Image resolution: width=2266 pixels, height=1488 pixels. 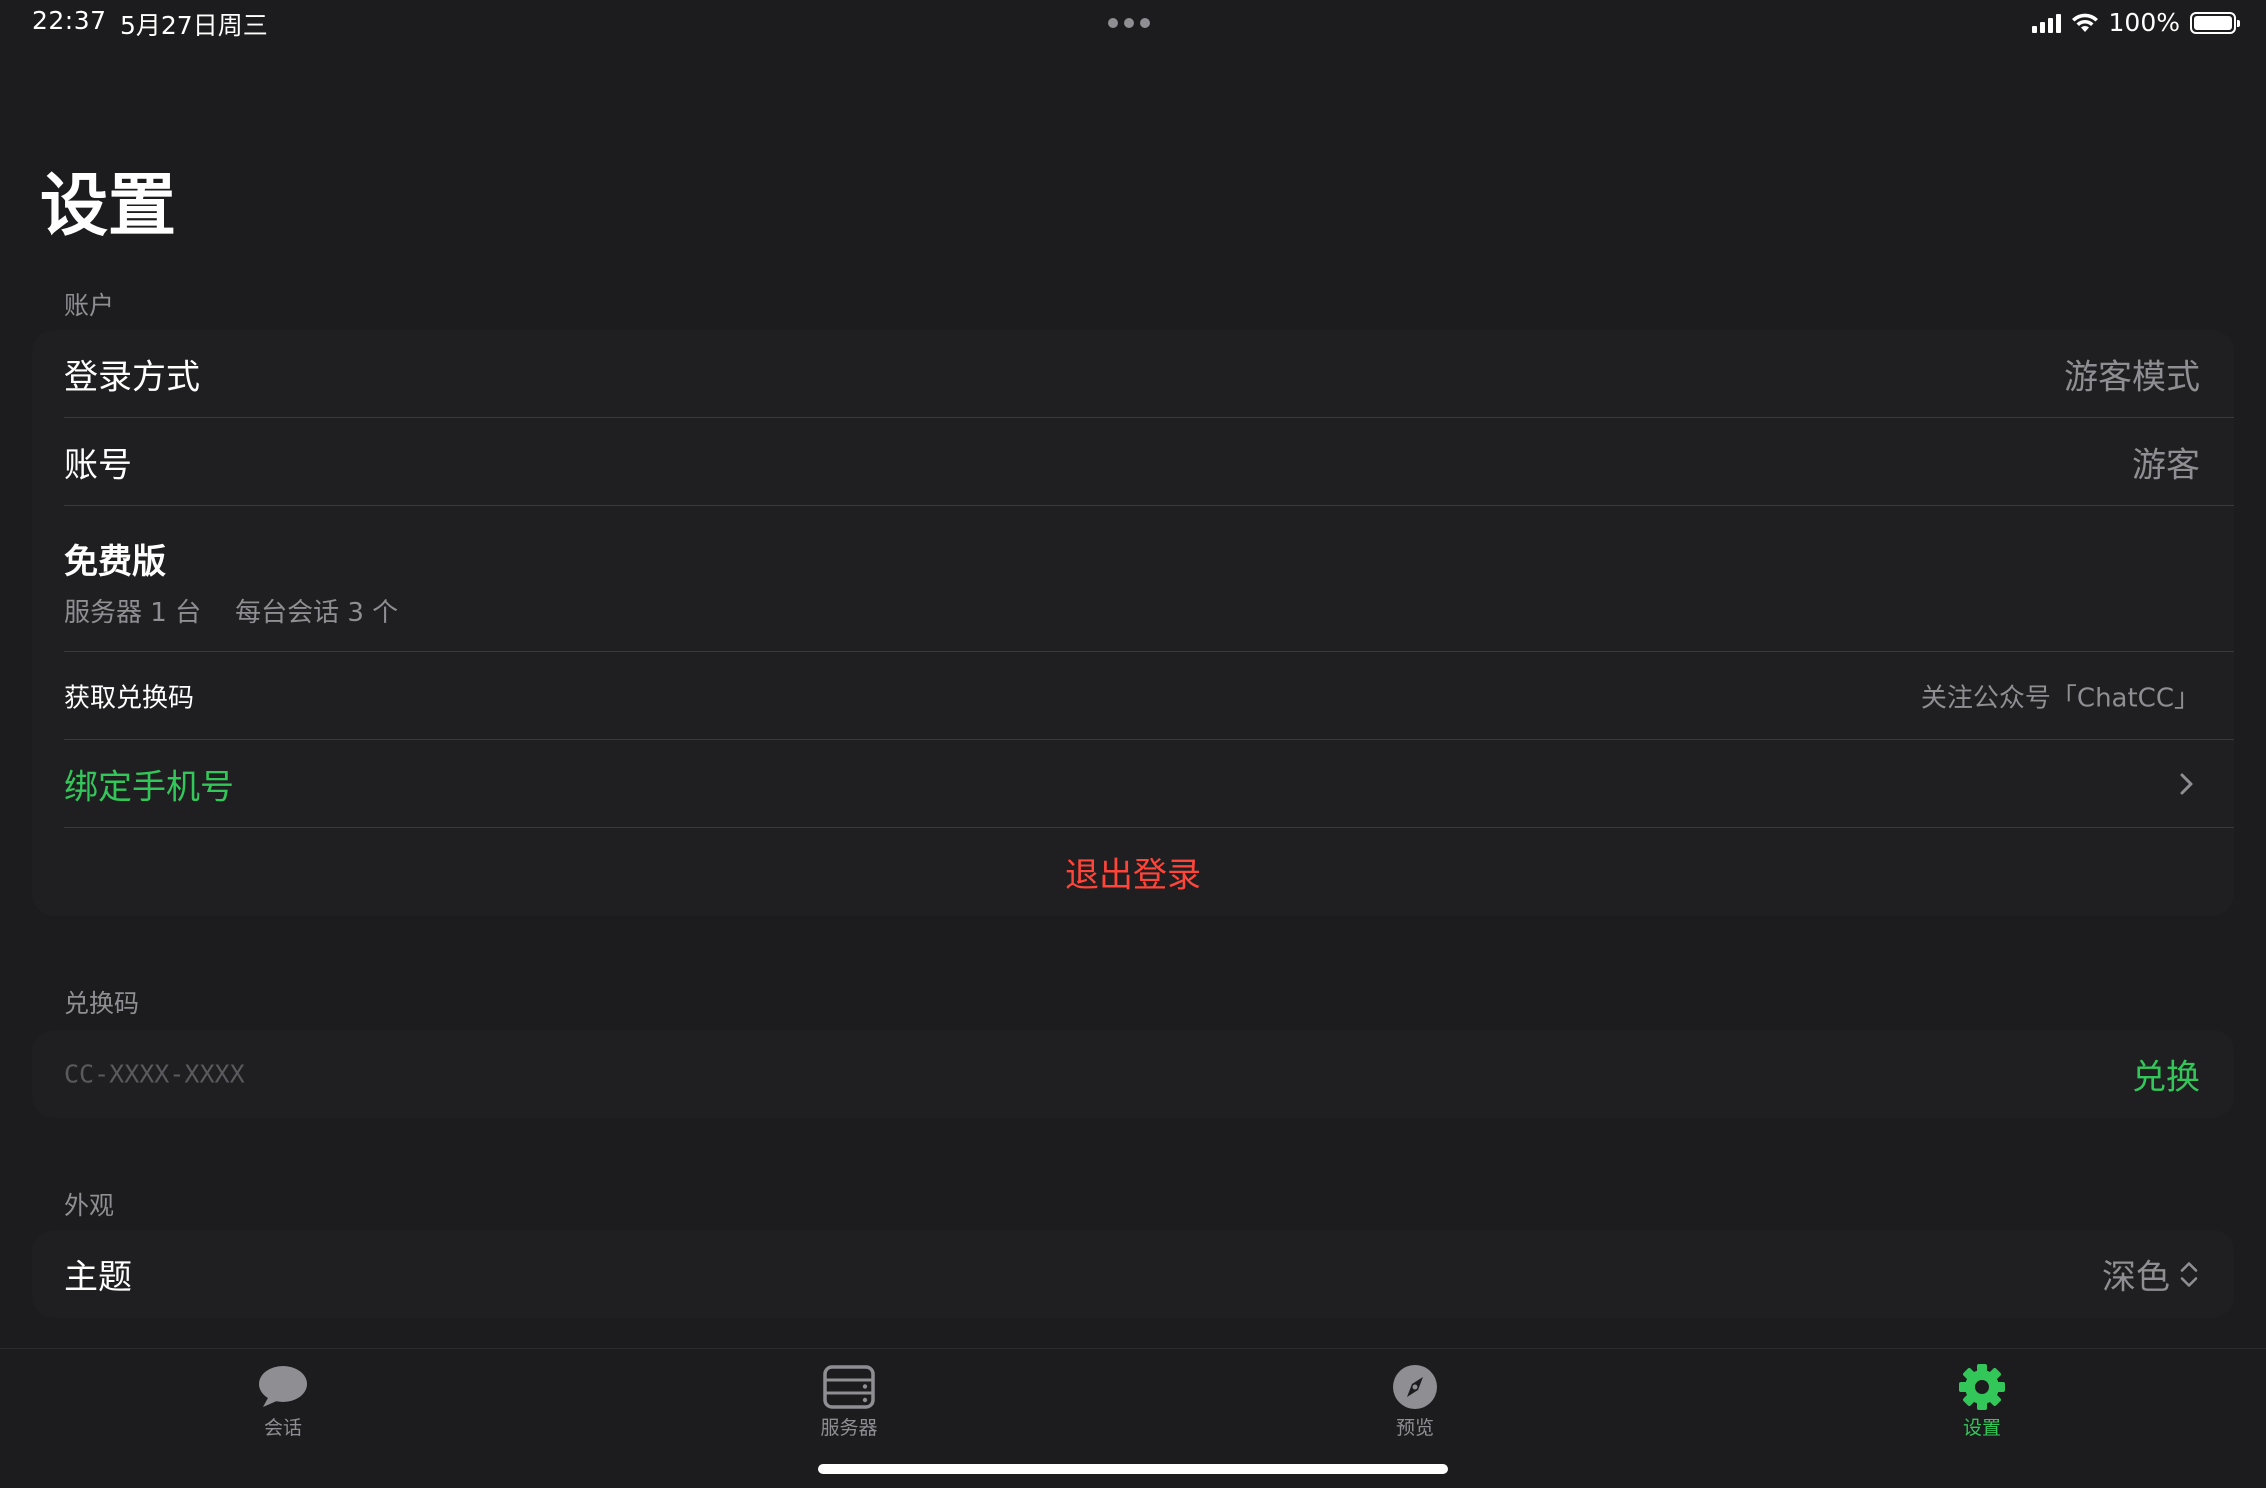 What do you see at coordinates (98, 1277) in the screenshot?
I see `theme-label: 主题` at bounding box center [98, 1277].